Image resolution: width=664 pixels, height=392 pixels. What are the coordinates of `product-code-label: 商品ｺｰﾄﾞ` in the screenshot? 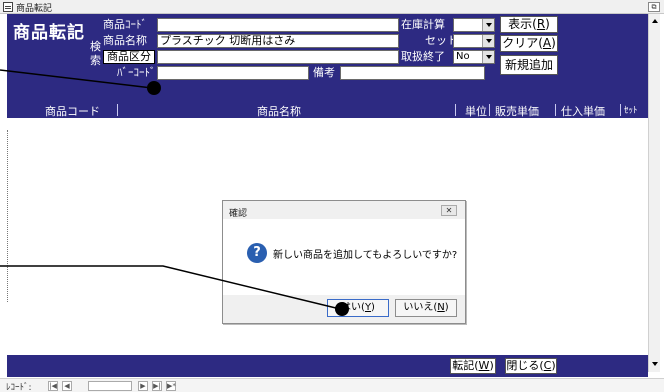 It's located at (125, 24).